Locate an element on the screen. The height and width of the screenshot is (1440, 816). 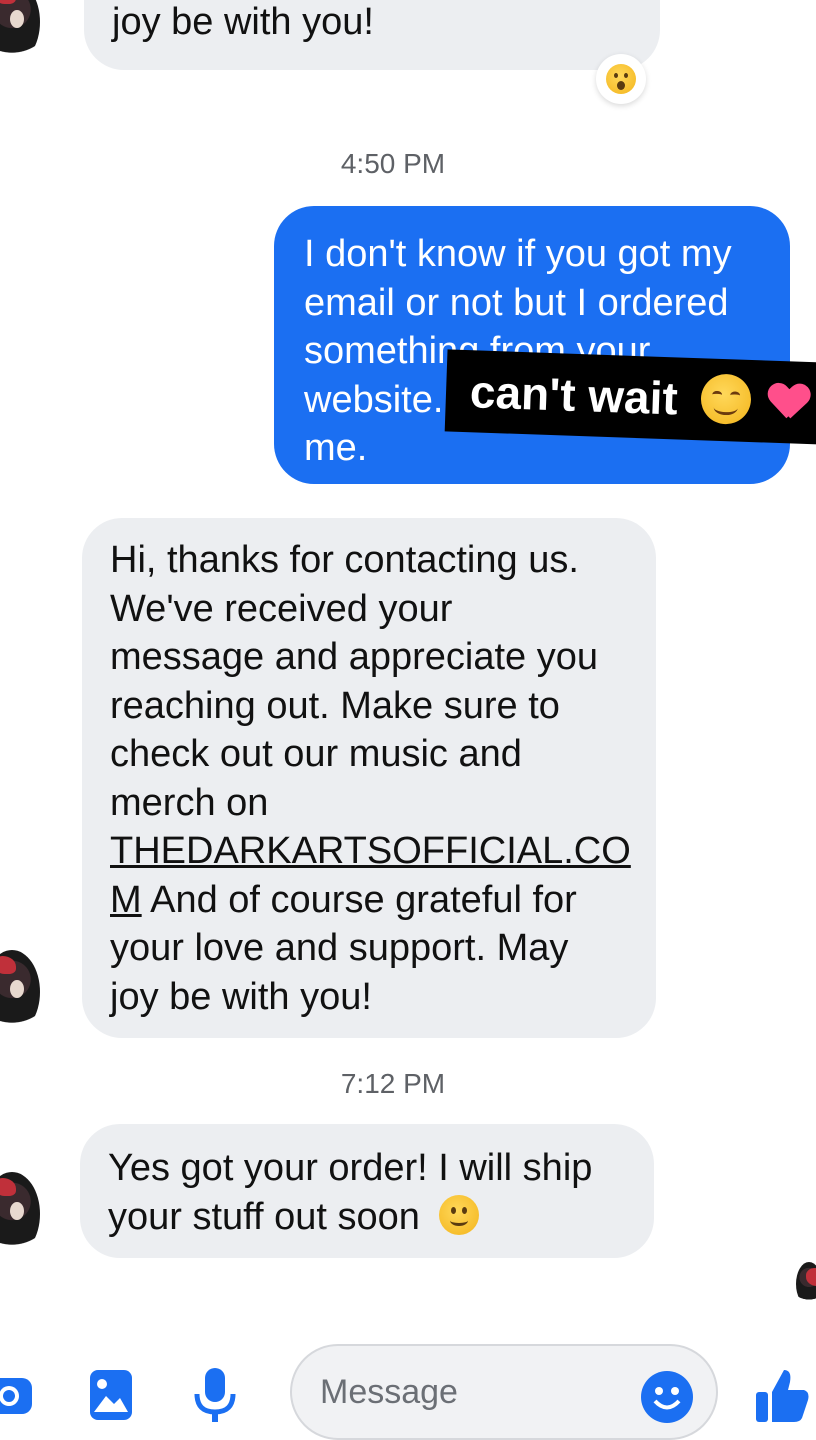
timestamp: 4:50 PM is located at coordinates (393, 163).